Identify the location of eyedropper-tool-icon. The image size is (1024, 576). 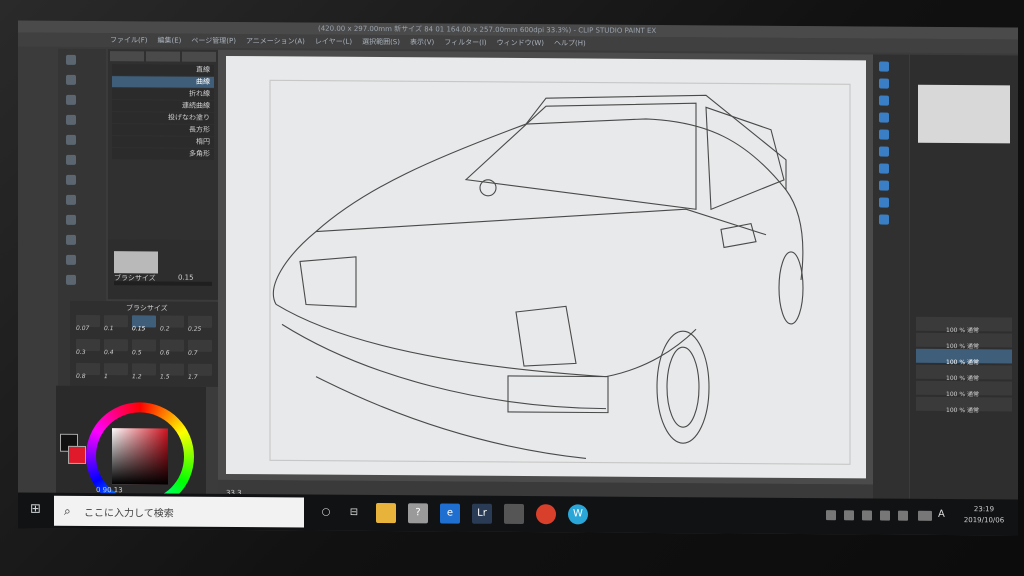
(71, 139).